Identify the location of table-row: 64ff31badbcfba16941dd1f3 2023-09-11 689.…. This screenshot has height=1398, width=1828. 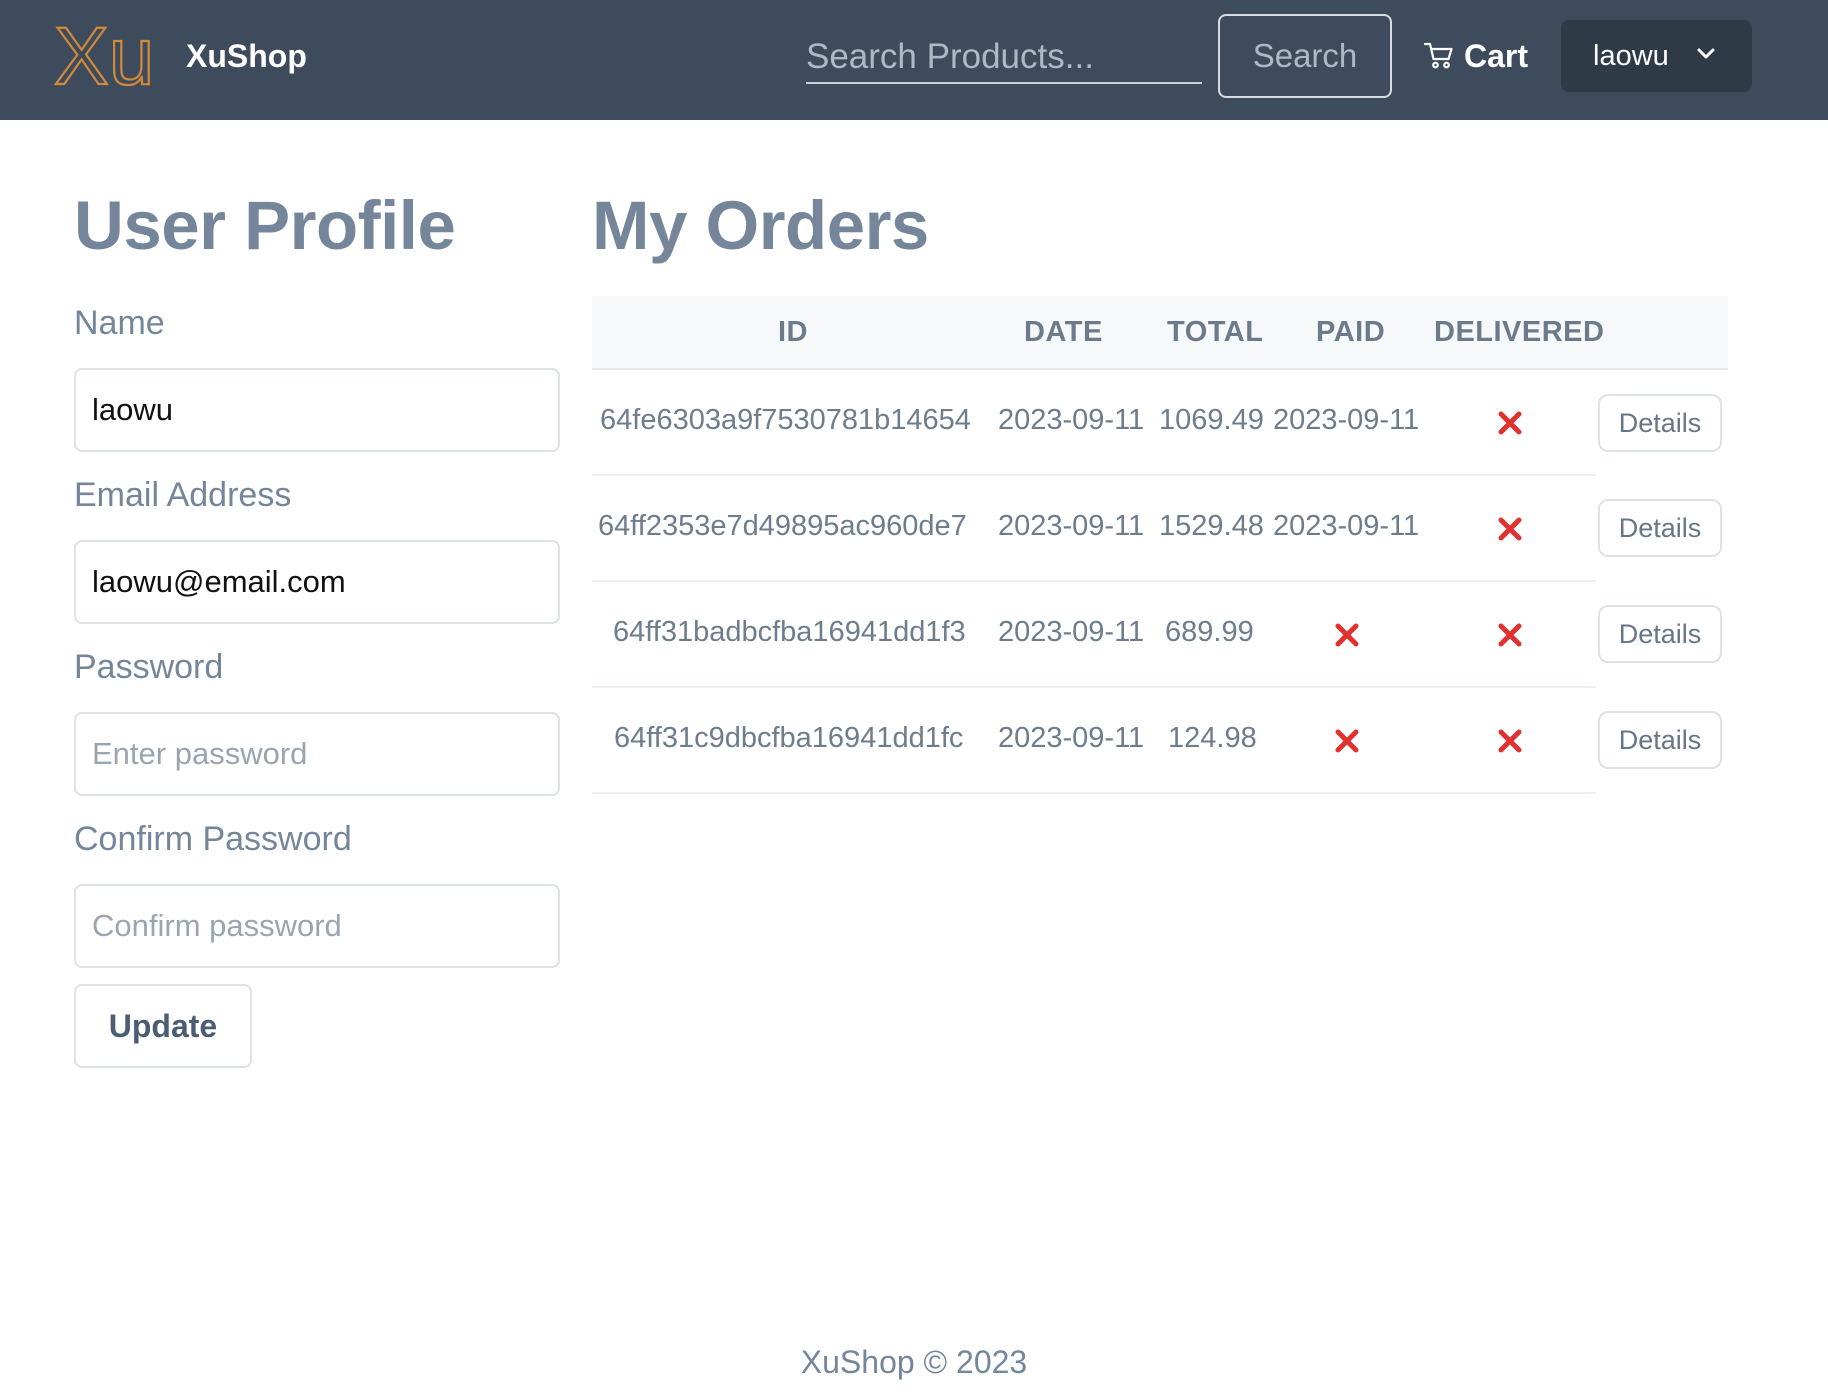
(1094, 635).